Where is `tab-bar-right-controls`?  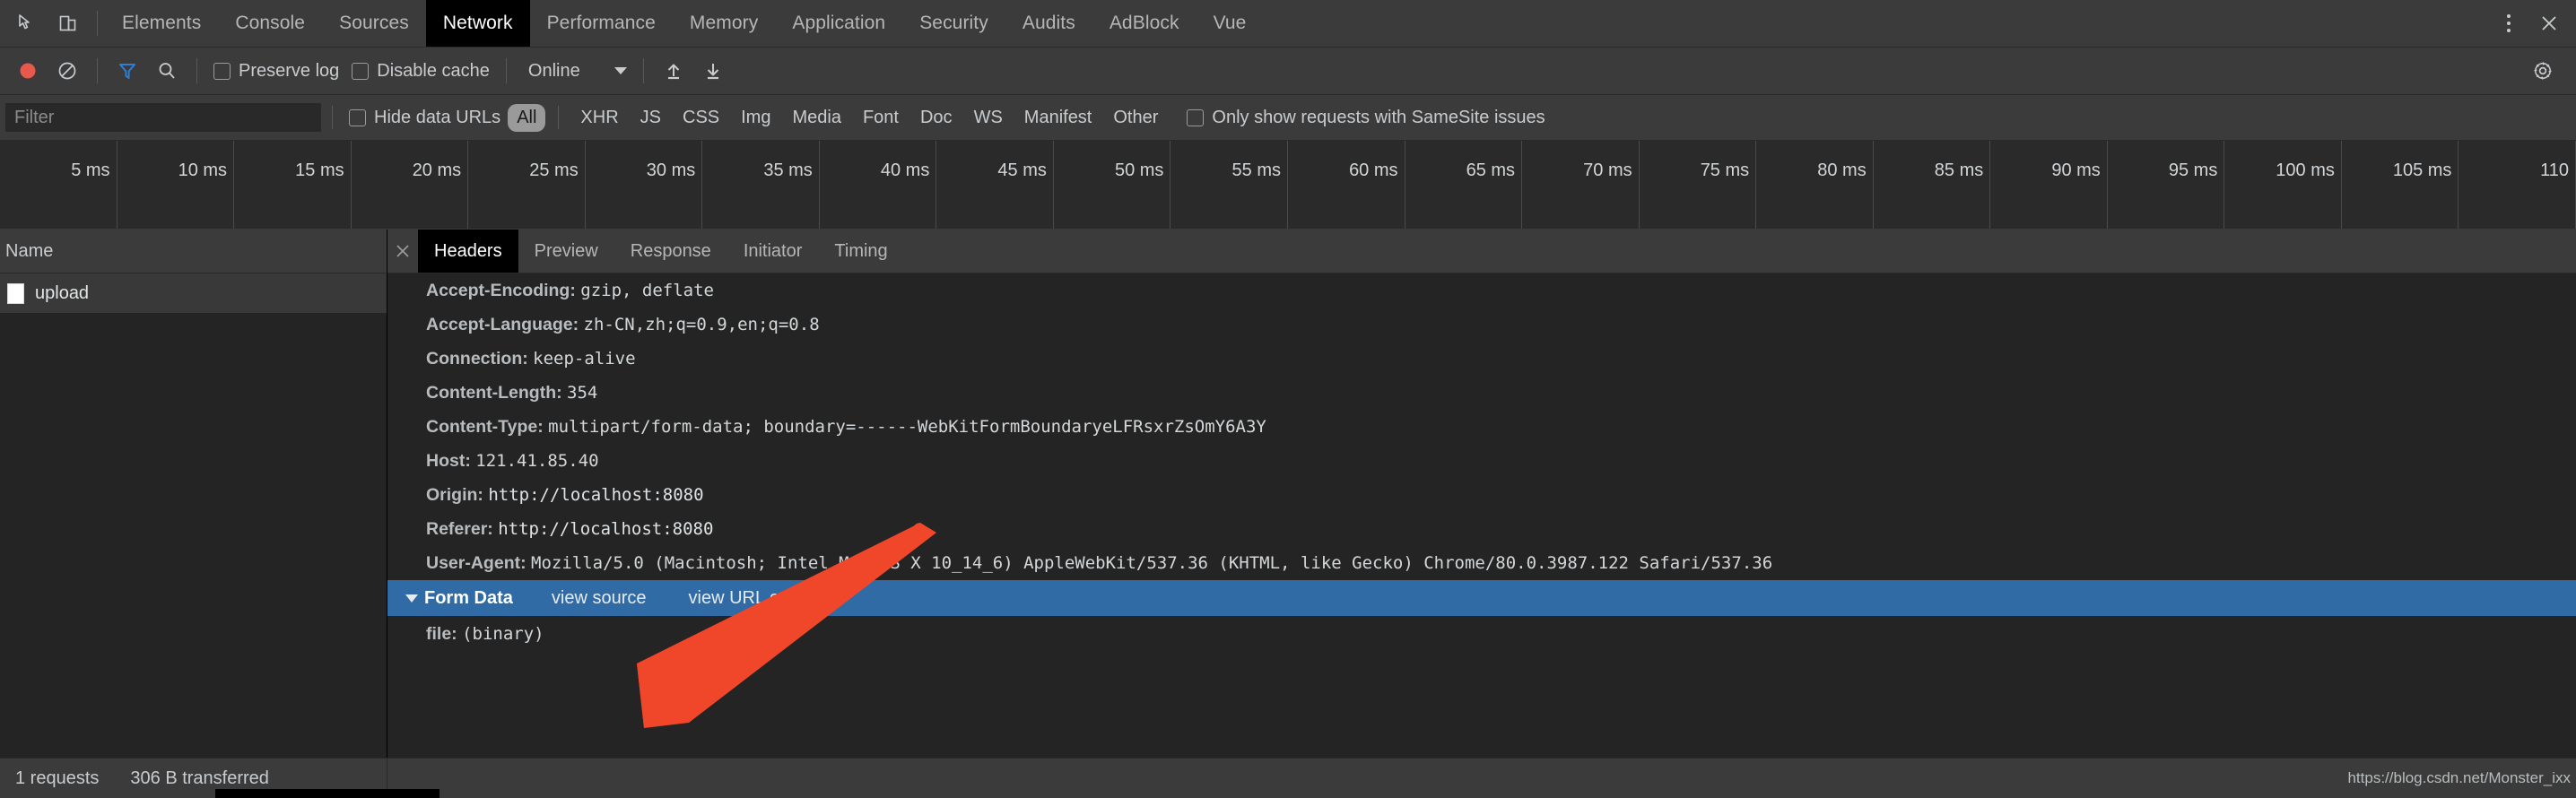
tab-bar-right-controls is located at coordinates (2534, 24).